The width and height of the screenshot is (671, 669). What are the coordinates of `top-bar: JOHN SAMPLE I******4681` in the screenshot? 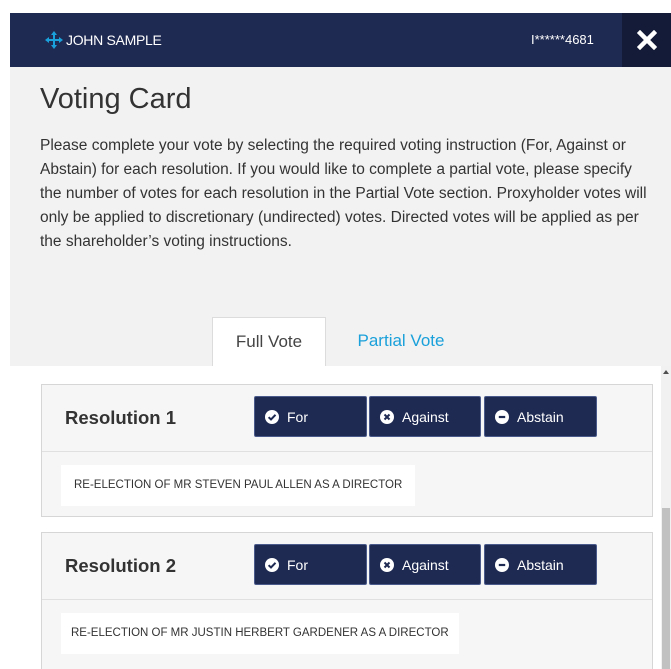 It's located at (340, 40).